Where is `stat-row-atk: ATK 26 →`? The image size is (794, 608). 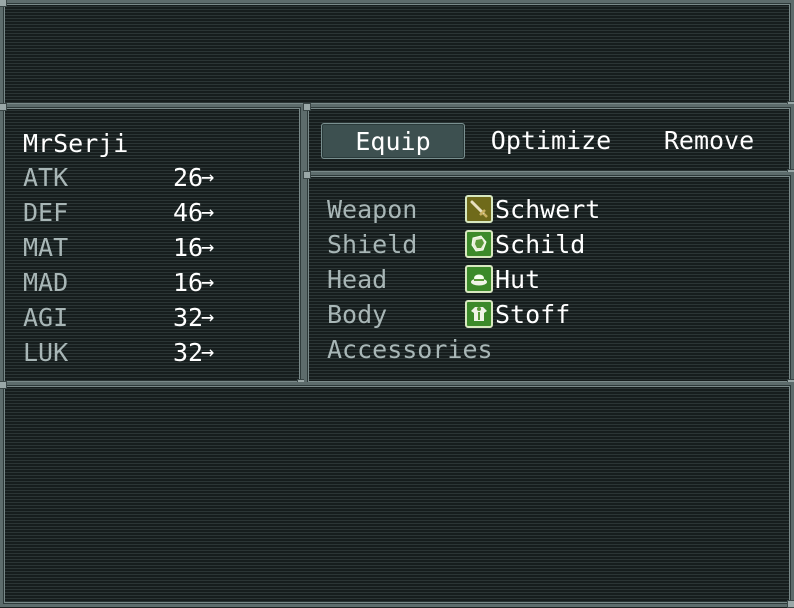 stat-row-atk: ATK 26 → is located at coordinates (153, 178).